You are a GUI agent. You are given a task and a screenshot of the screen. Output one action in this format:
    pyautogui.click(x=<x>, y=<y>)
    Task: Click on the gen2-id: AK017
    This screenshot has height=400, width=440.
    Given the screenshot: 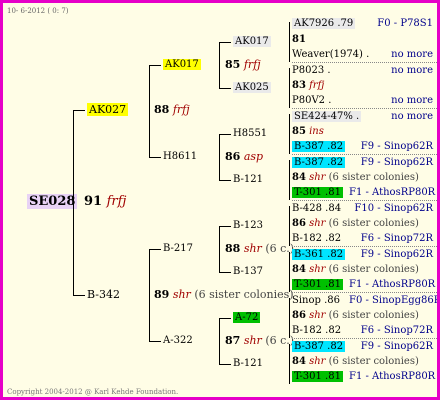 What is the action you would take?
    pyautogui.click(x=182, y=64)
    